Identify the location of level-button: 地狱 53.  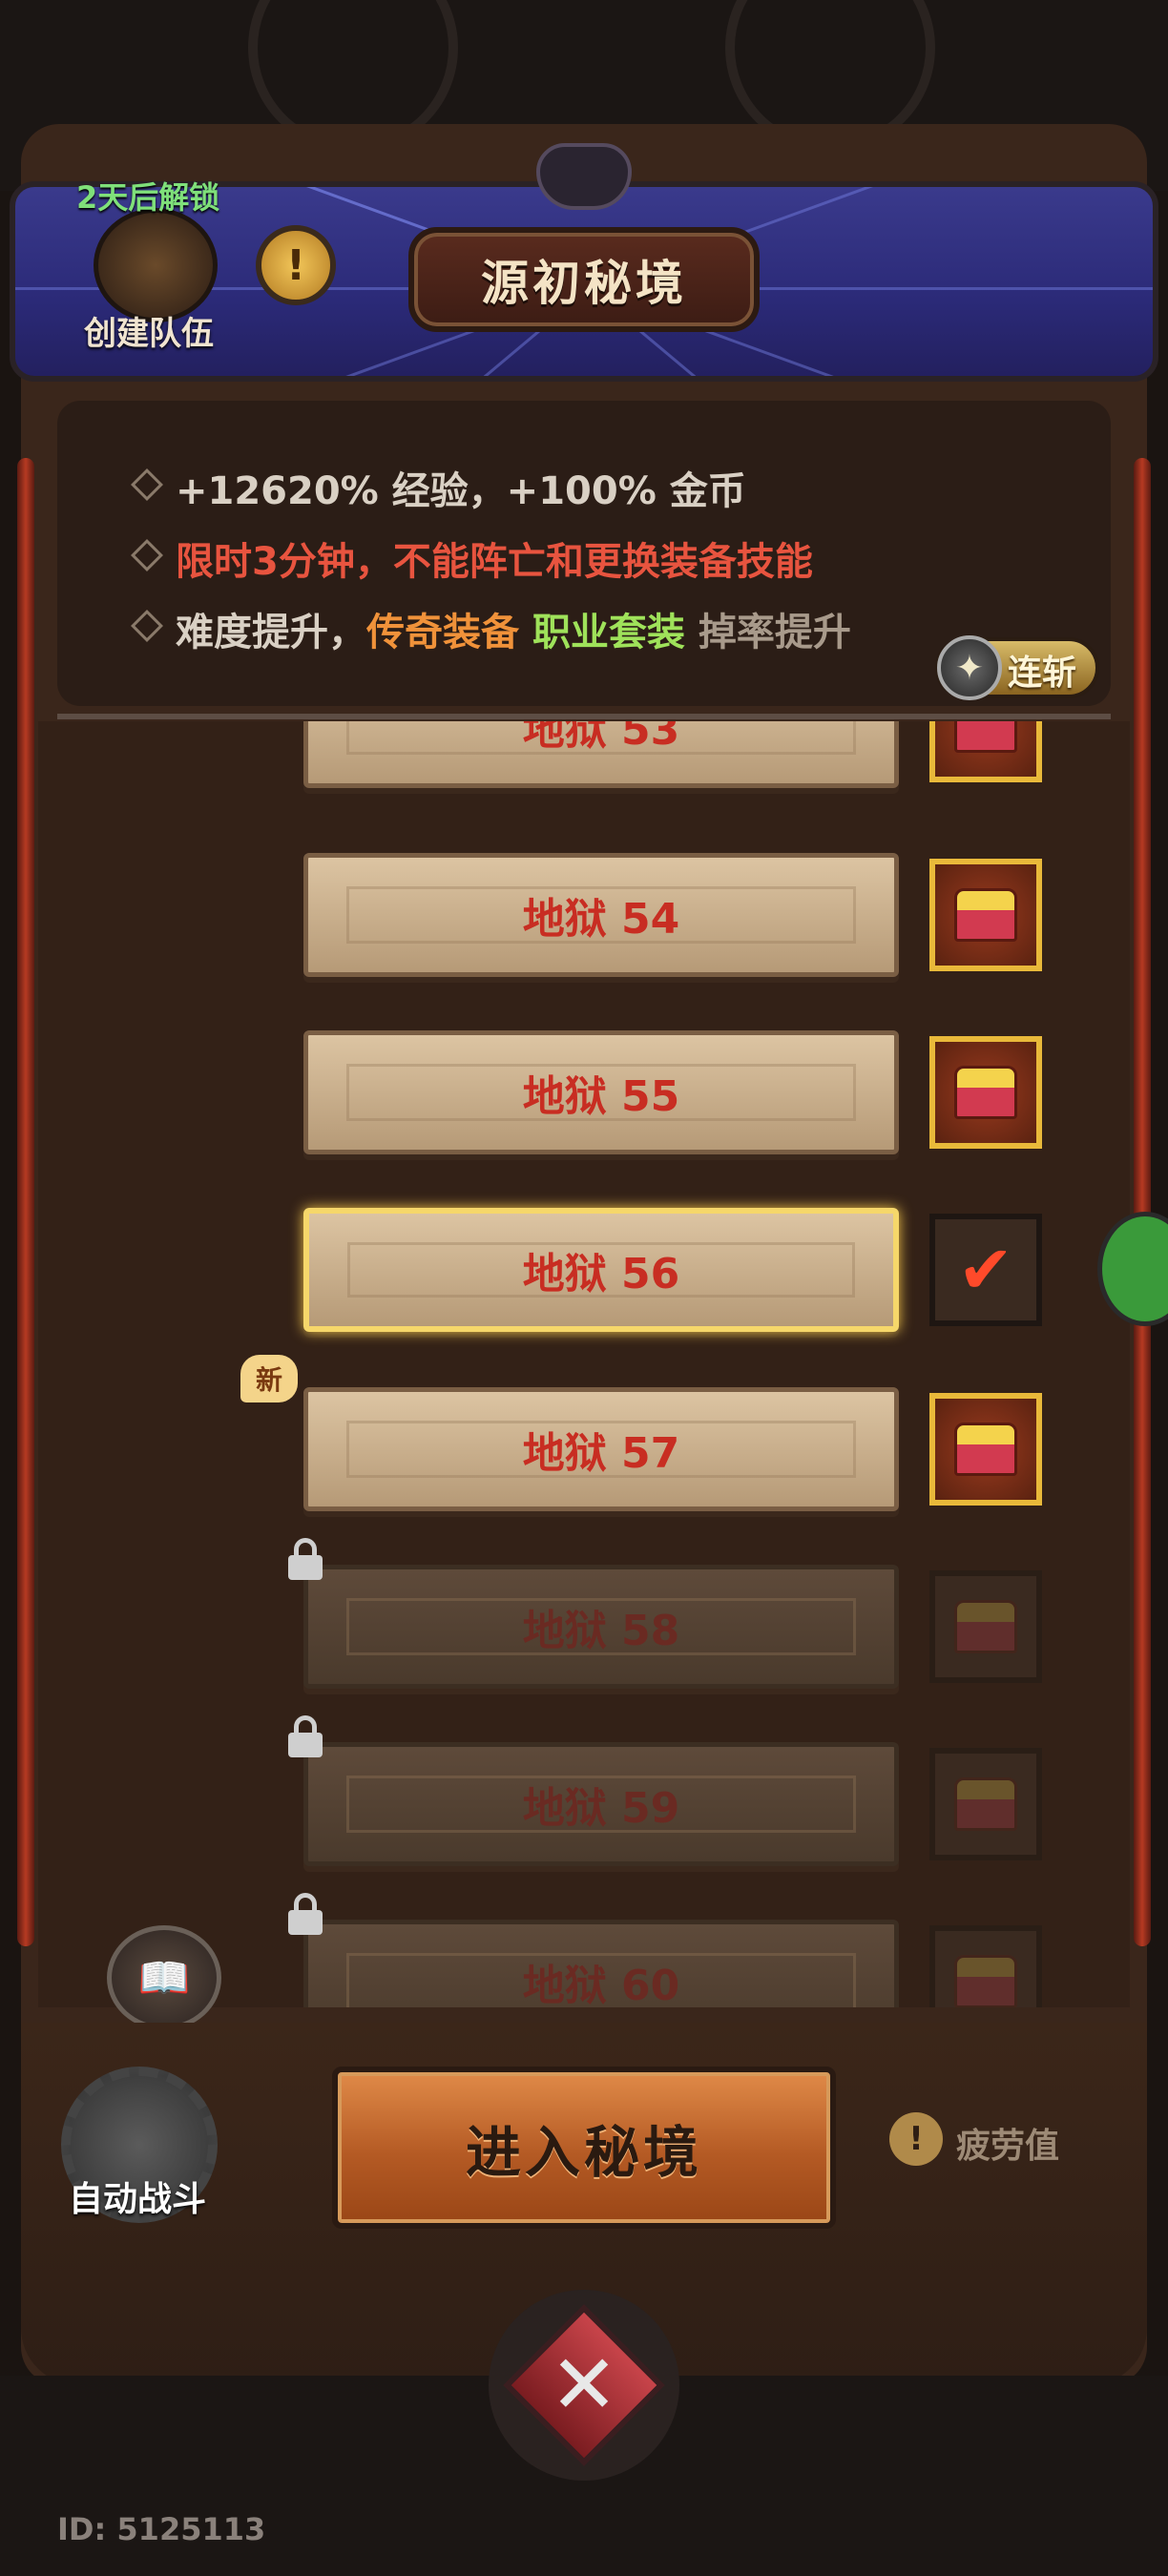
(601, 754).